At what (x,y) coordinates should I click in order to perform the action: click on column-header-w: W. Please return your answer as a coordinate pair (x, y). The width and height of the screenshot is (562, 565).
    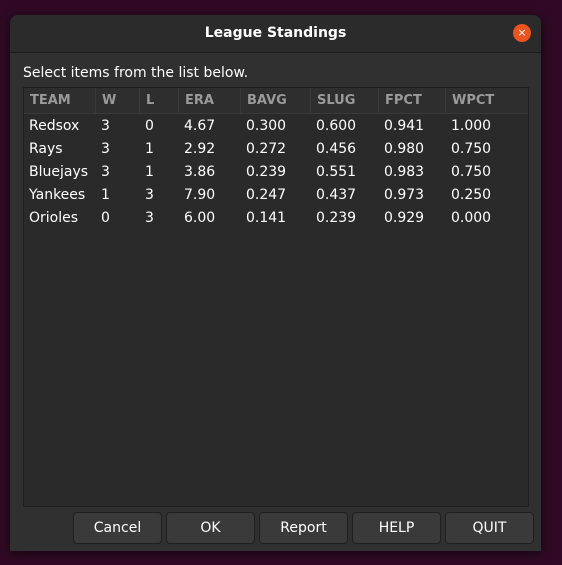
    Looking at the image, I should click on (118, 100).